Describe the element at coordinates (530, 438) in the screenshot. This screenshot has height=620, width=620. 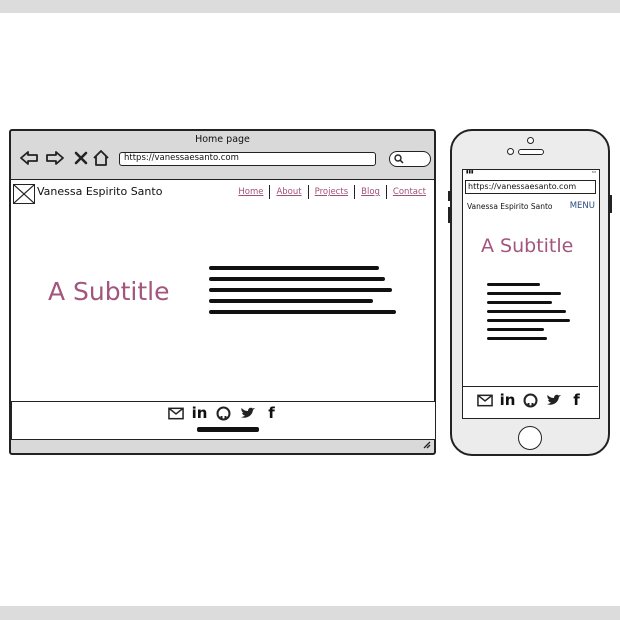
I see `phone-home-button` at that location.